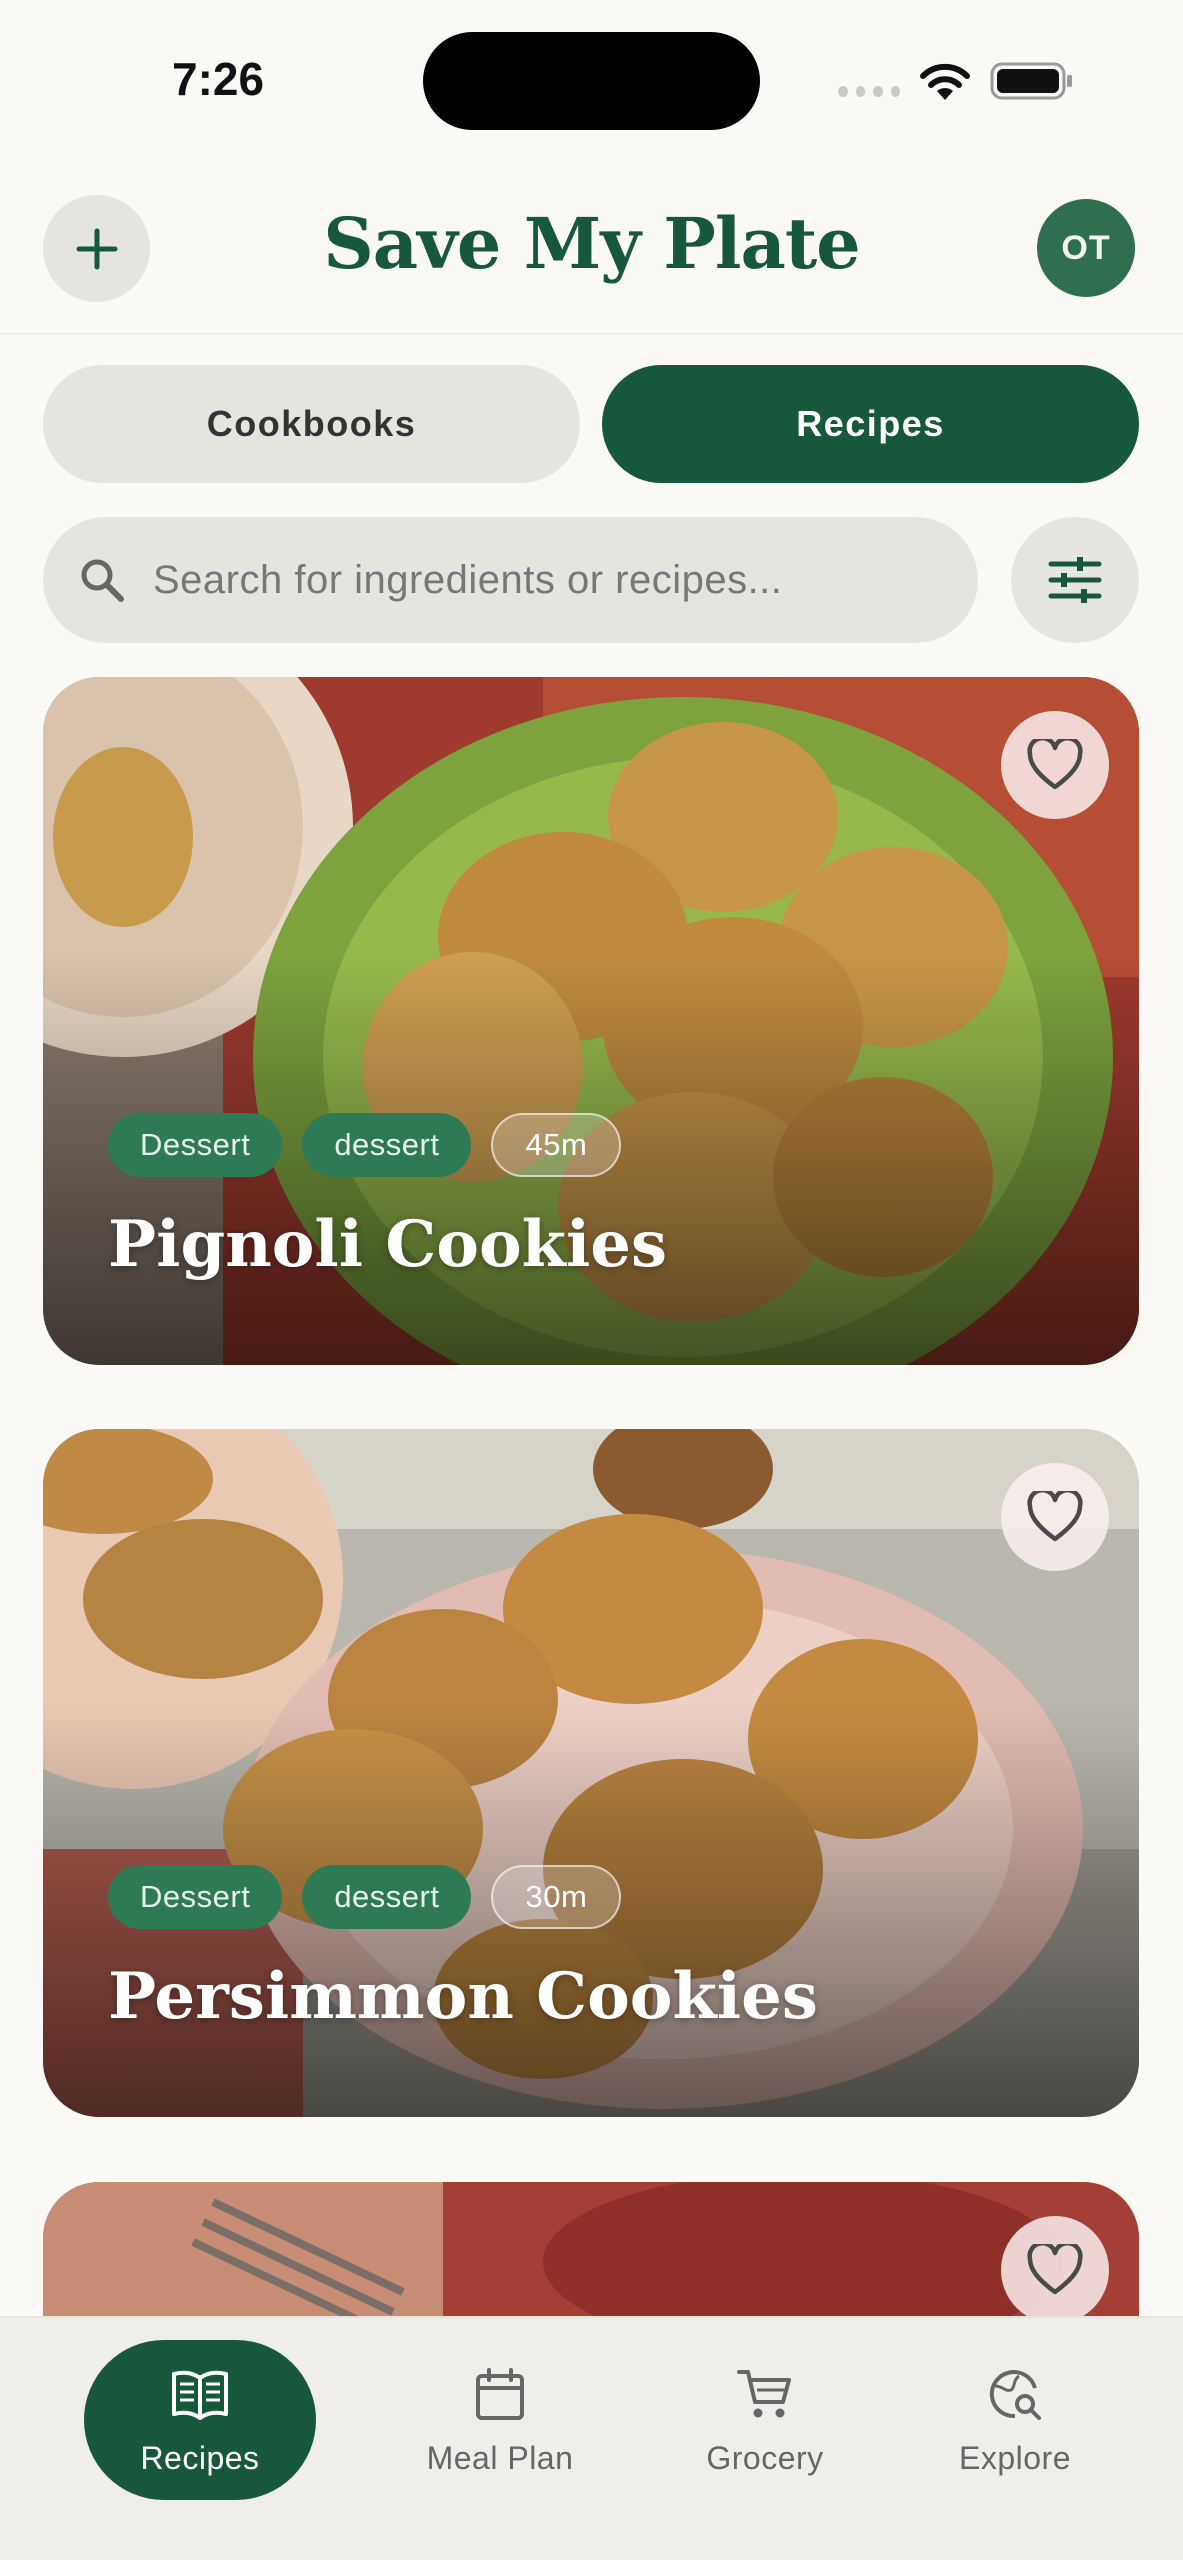 This screenshot has width=1183, height=2560. What do you see at coordinates (388, 1244) in the screenshot?
I see `recipe-title: Pignoli Cookies` at bounding box center [388, 1244].